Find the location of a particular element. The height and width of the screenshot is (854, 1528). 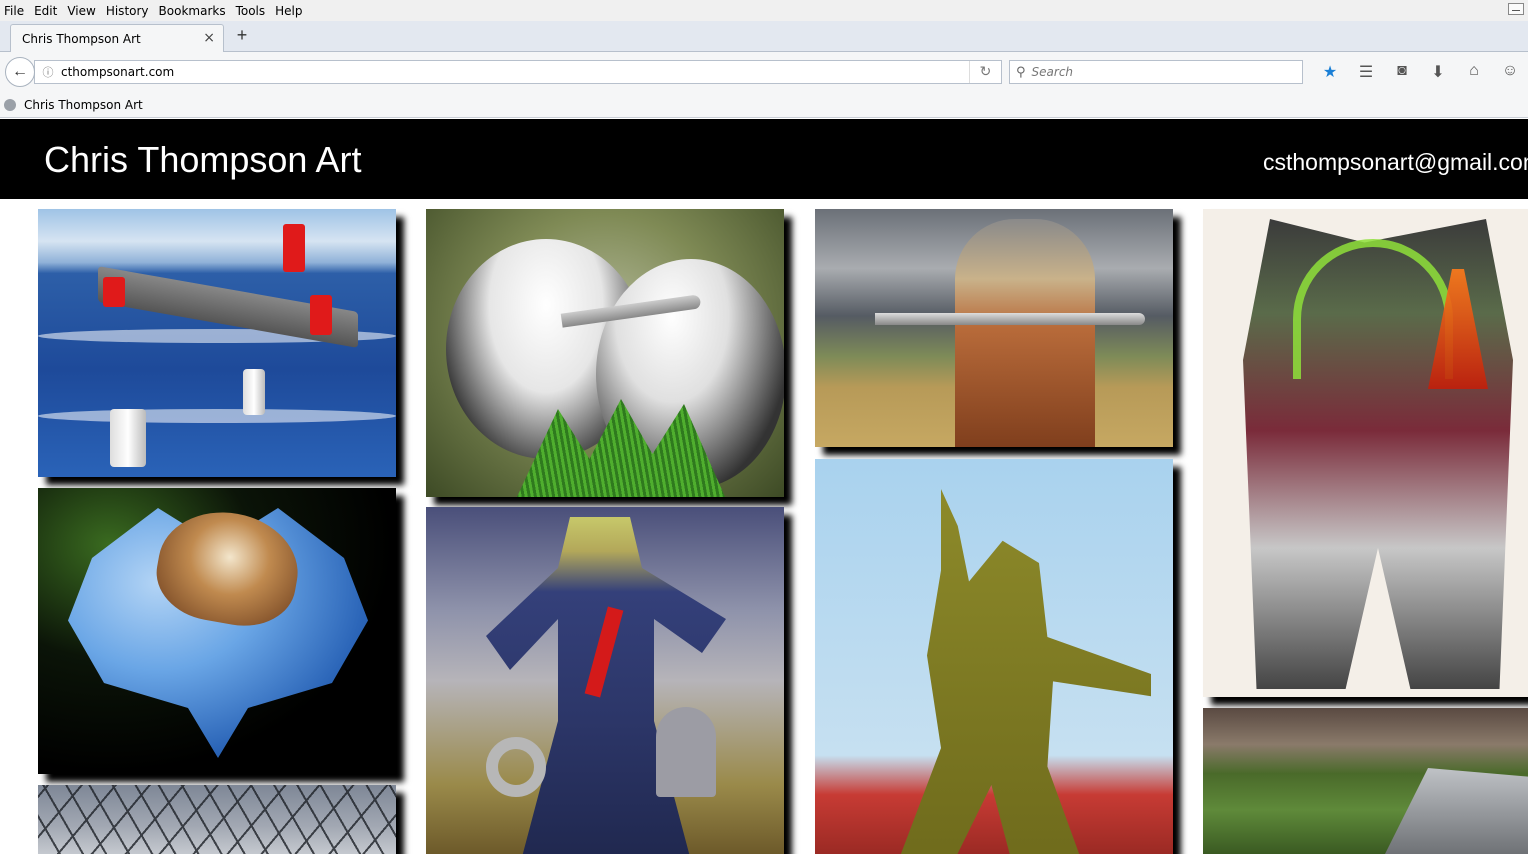

artwork-tooth-wizard is located at coordinates (1365, 453).